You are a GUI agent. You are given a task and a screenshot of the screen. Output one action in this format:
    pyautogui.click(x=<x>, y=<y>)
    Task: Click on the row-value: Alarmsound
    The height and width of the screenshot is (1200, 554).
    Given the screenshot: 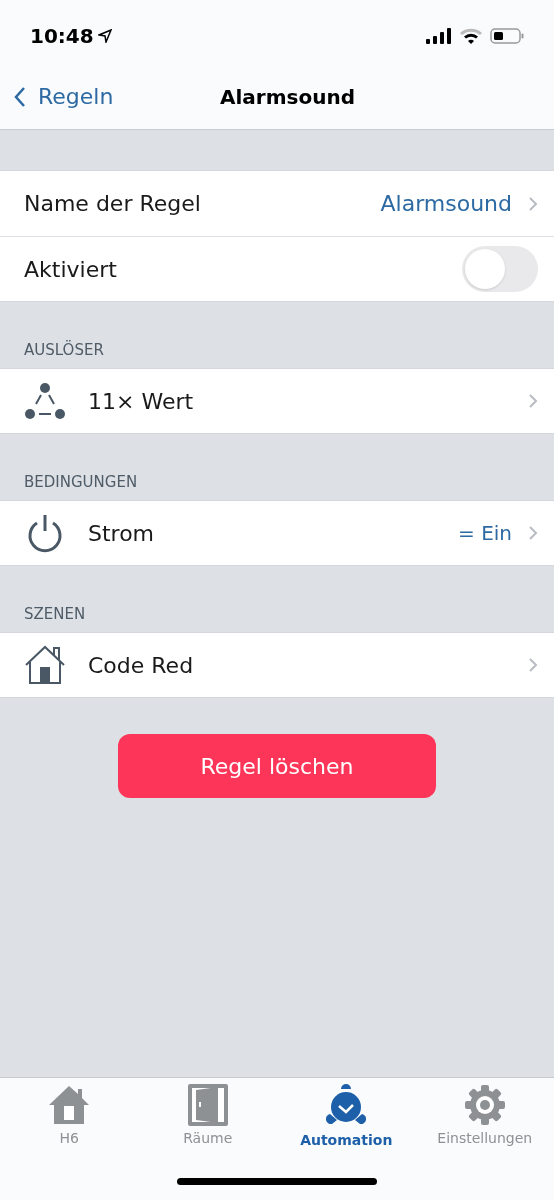 What is the action you would take?
    pyautogui.click(x=446, y=204)
    